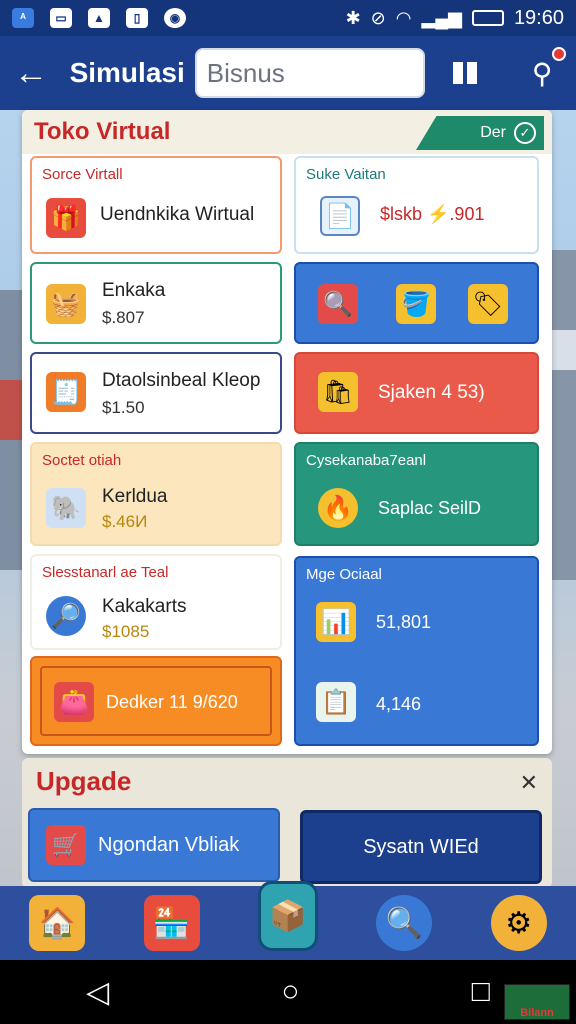 The width and height of the screenshot is (576, 1024). Describe the element at coordinates (135, 496) in the screenshot. I see `card-name: Kerldua` at that location.